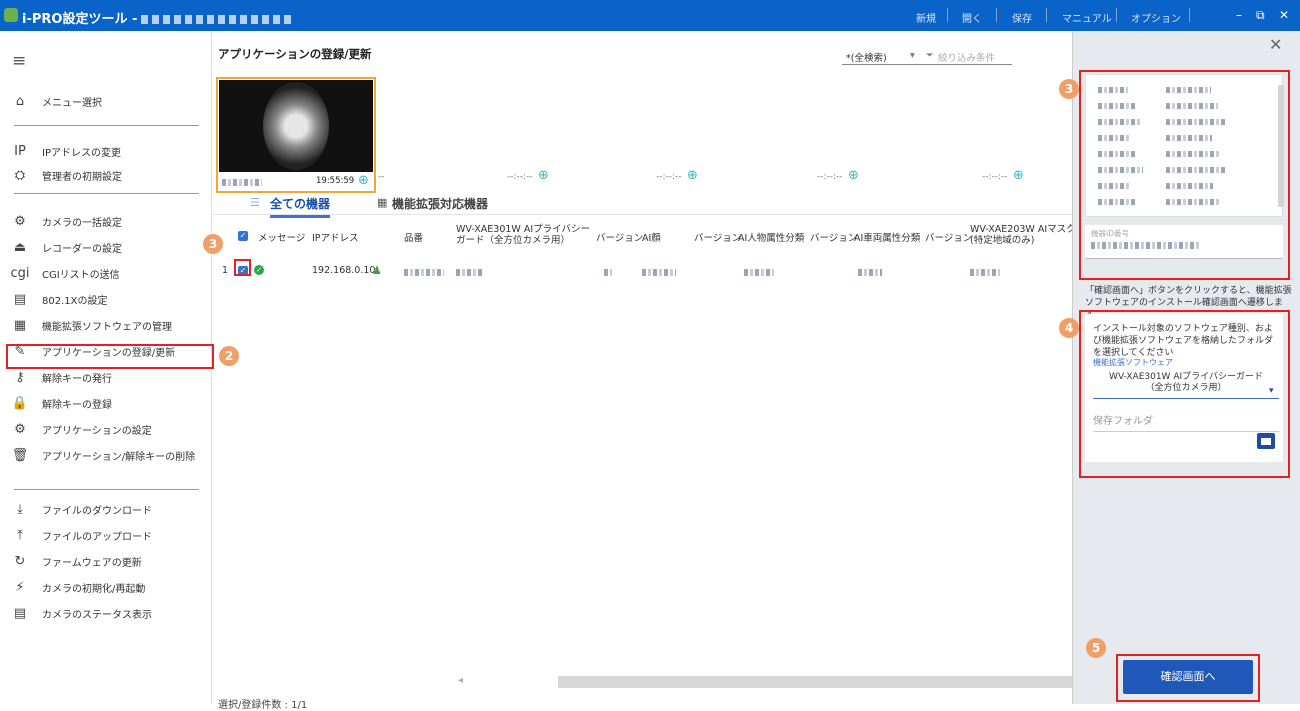 The width and height of the screenshot is (1300, 711). I want to click on horizontal-scrollbar: ◂, so click(747, 681).